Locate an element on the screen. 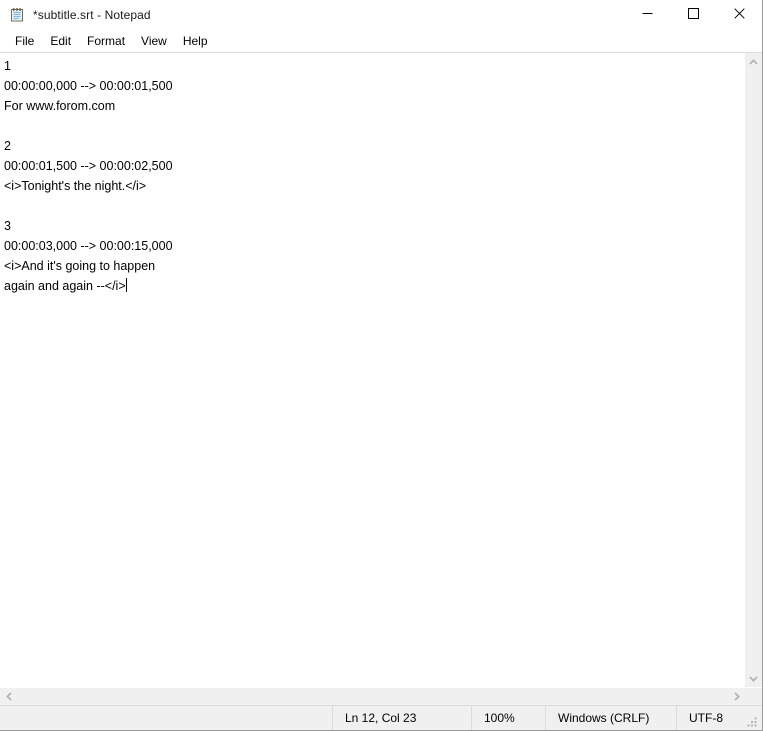 Image resolution: width=763 pixels, height=731 pixels. scroll-down-button is located at coordinates (753, 678).